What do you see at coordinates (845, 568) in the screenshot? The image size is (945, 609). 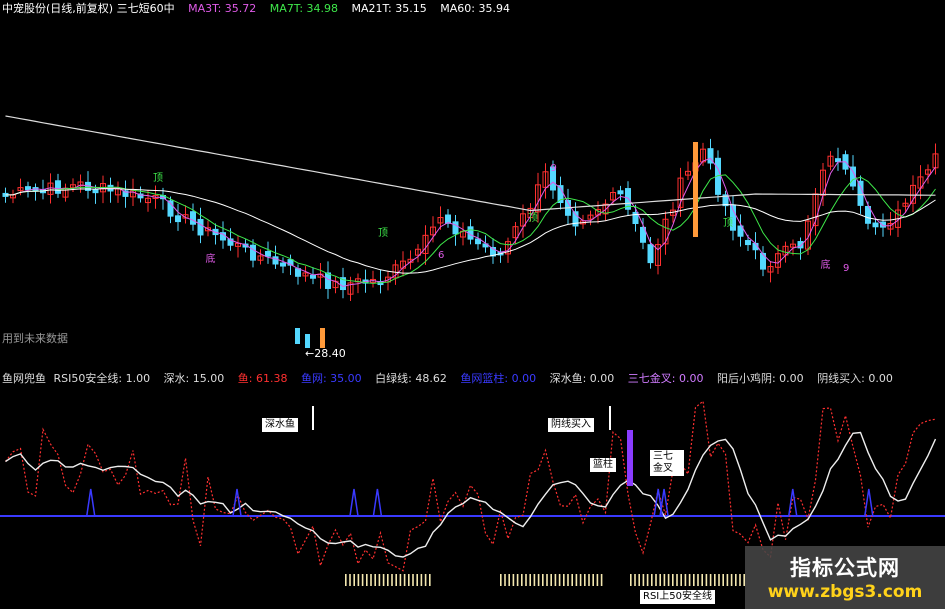 I see `watermark-line1: 指标公式网` at bounding box center [845, 568].